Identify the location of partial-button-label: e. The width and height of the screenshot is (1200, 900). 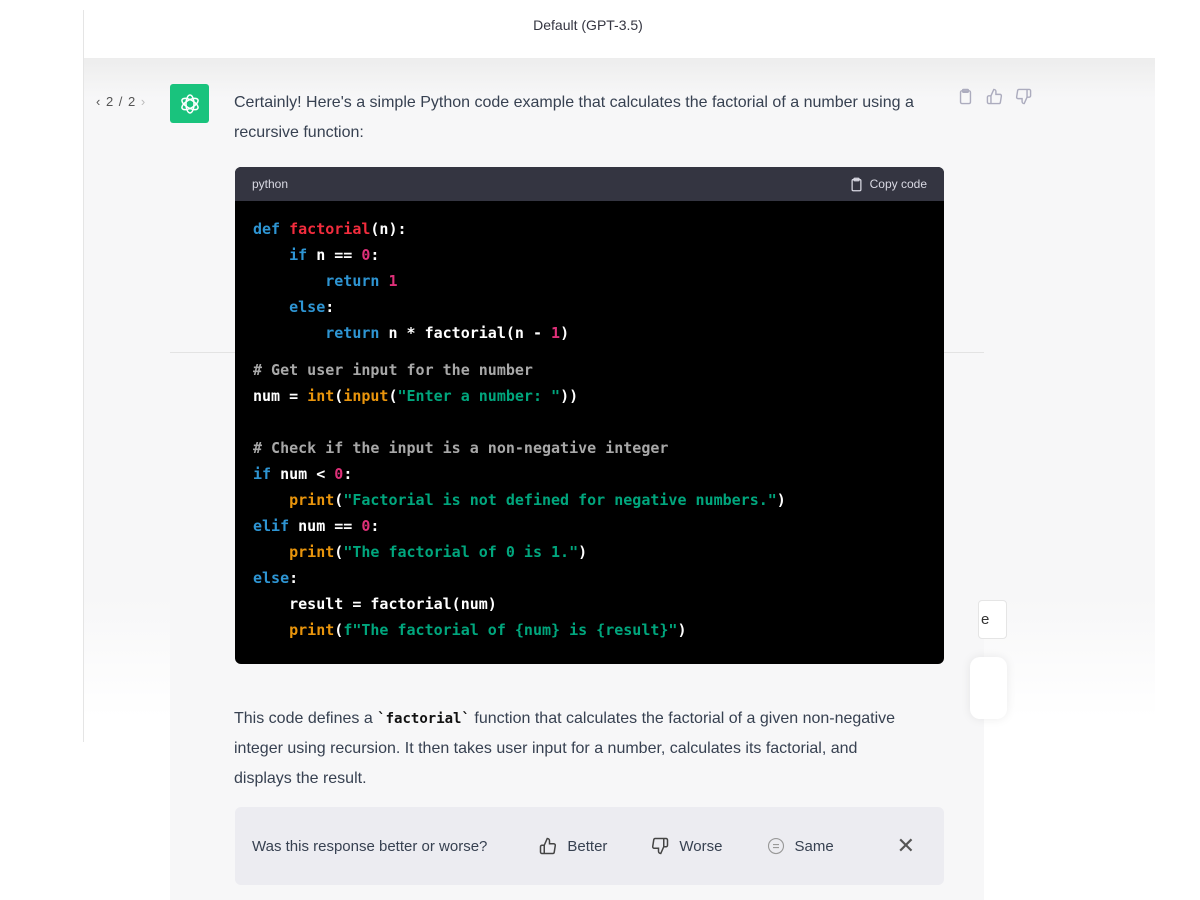
(985, 619).